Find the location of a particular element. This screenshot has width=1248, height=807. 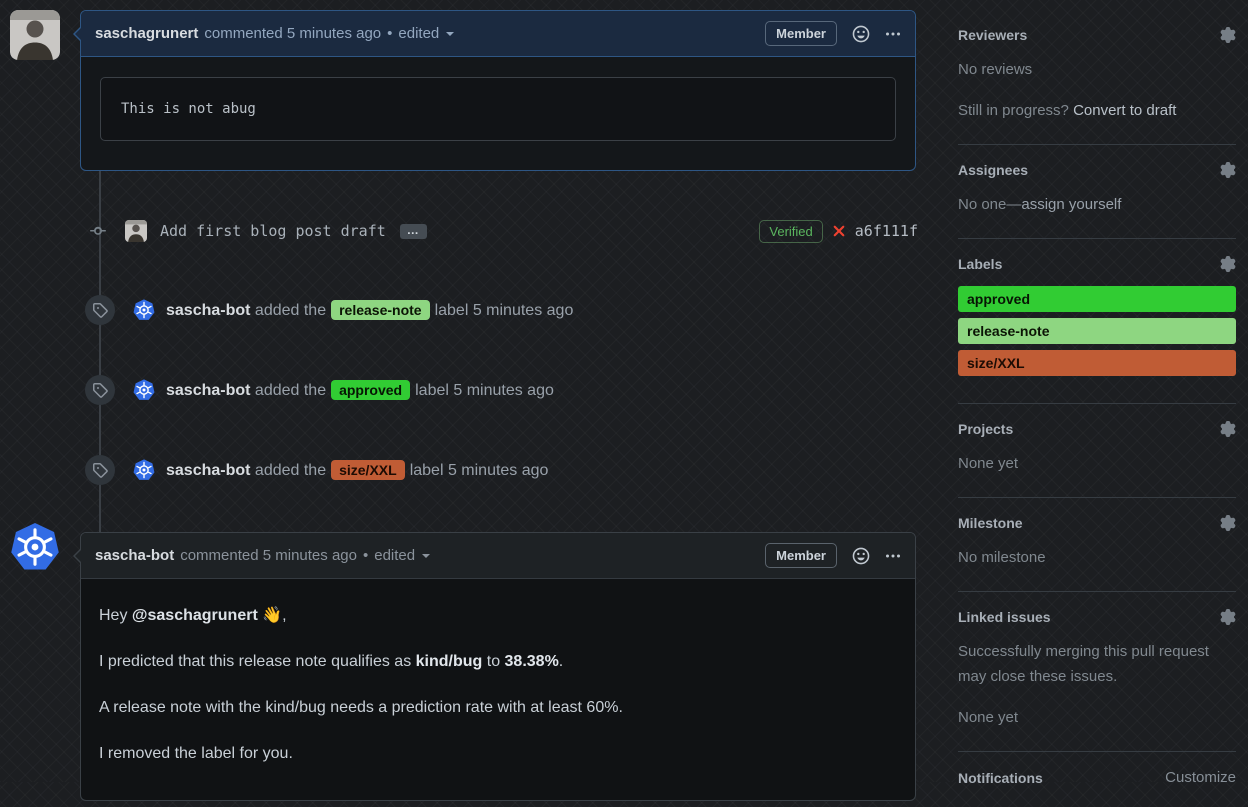

label-pill: release-note is located at coordinates (380, 310).